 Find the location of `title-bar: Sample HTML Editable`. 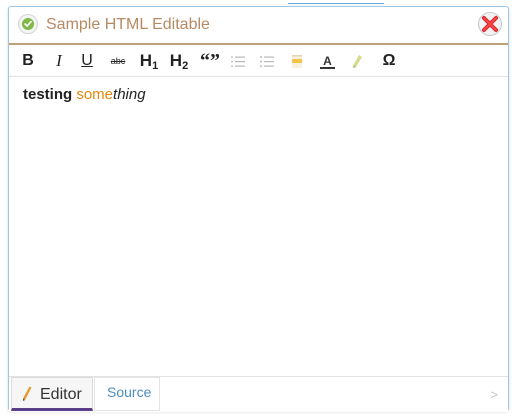

title-bar: Sample HTML Editable is located at coordinates (258, 26).